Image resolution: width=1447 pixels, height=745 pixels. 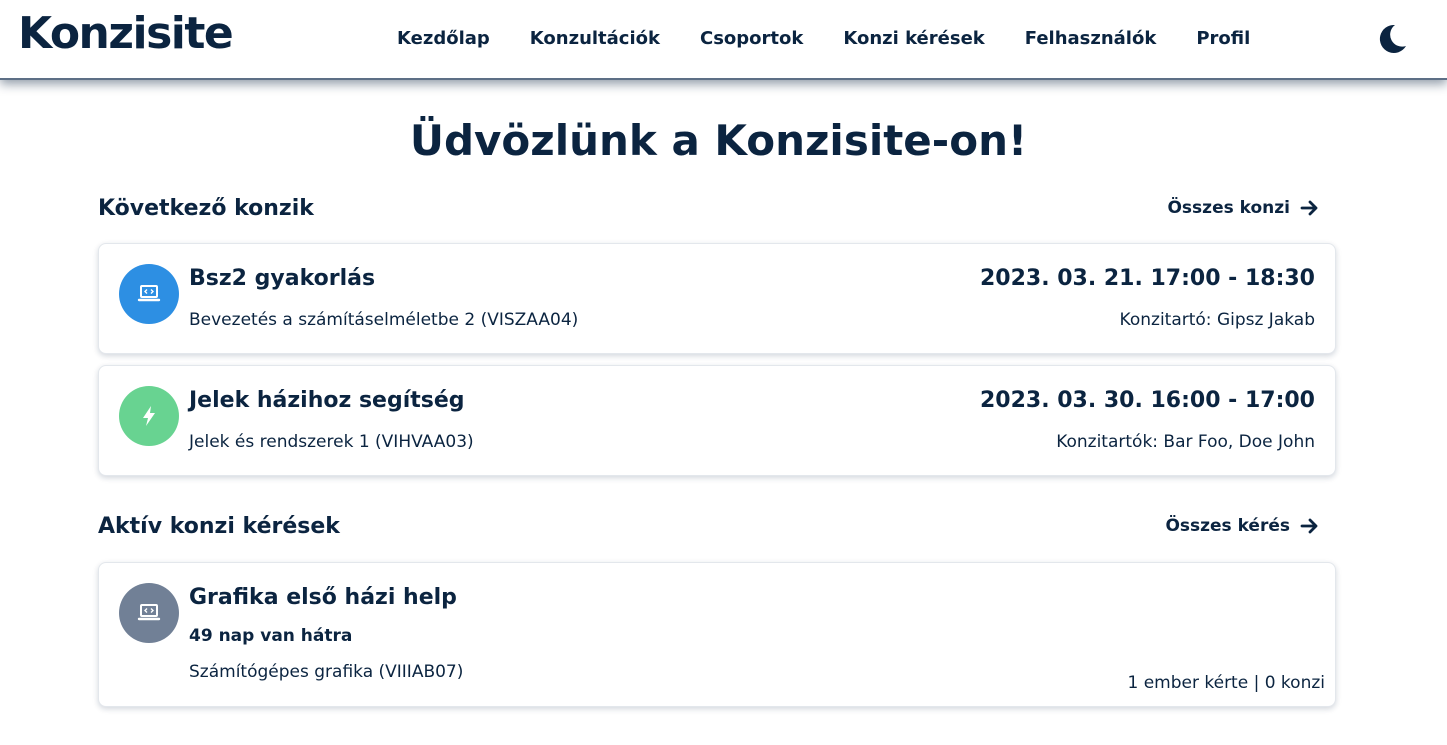 What do you see at coordinates (1226, 683) in the screenshot?
I see `request-stats: 1 ember kérte | 0 konzi` at bounding box center [1226, 683].